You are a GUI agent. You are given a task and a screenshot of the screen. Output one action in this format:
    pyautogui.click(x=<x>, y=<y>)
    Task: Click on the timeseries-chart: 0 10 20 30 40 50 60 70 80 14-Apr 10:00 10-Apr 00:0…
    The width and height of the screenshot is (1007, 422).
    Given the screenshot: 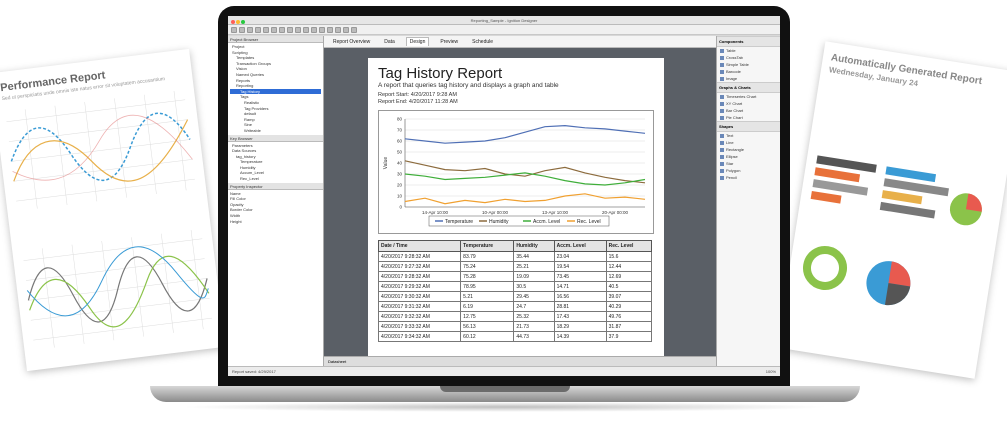 What is the action you would take?
    pyautogui.click(x=516, y=172)
    